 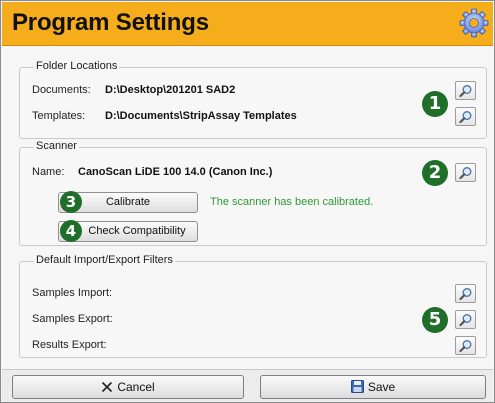 I want to click on browse-samples-export-button, so click(x=465, y=319).